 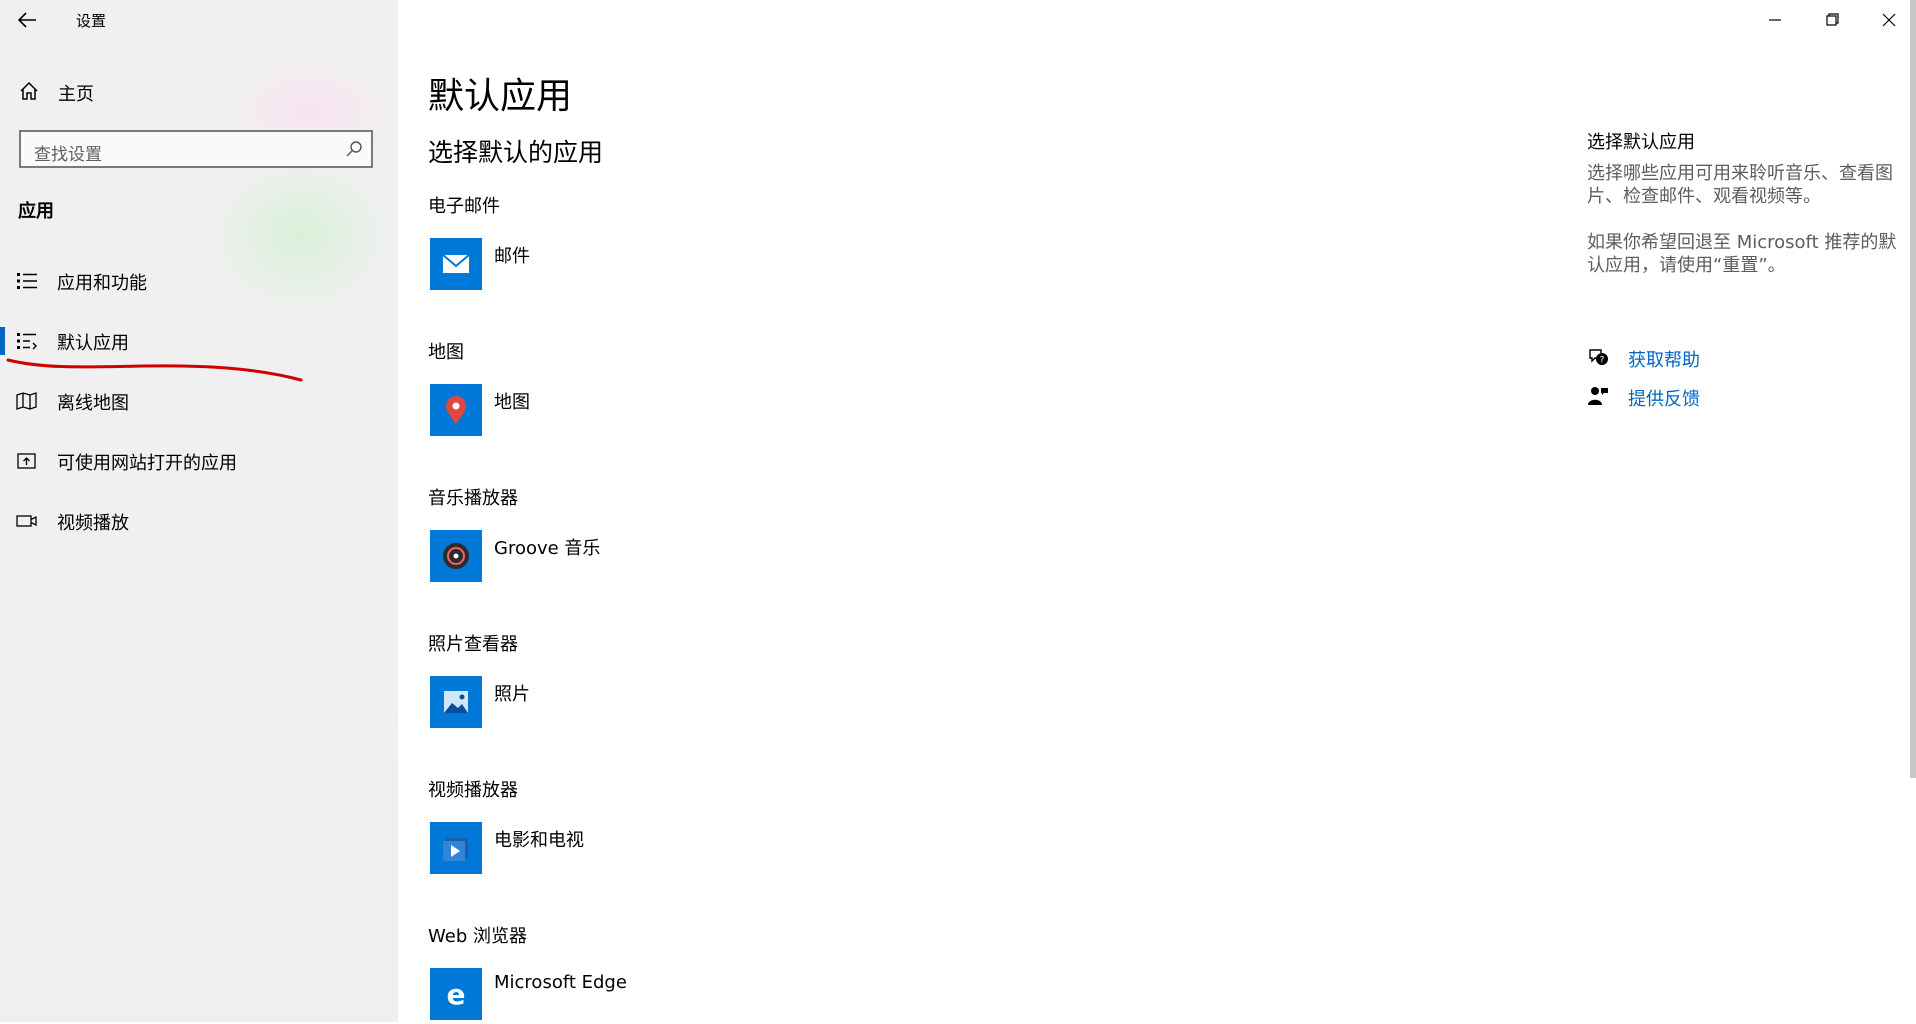 What do you see at coordinates (473, 498) in the screenshot?
I see `category-label-music: 音乐播放器` at bounding box center [473, 498].